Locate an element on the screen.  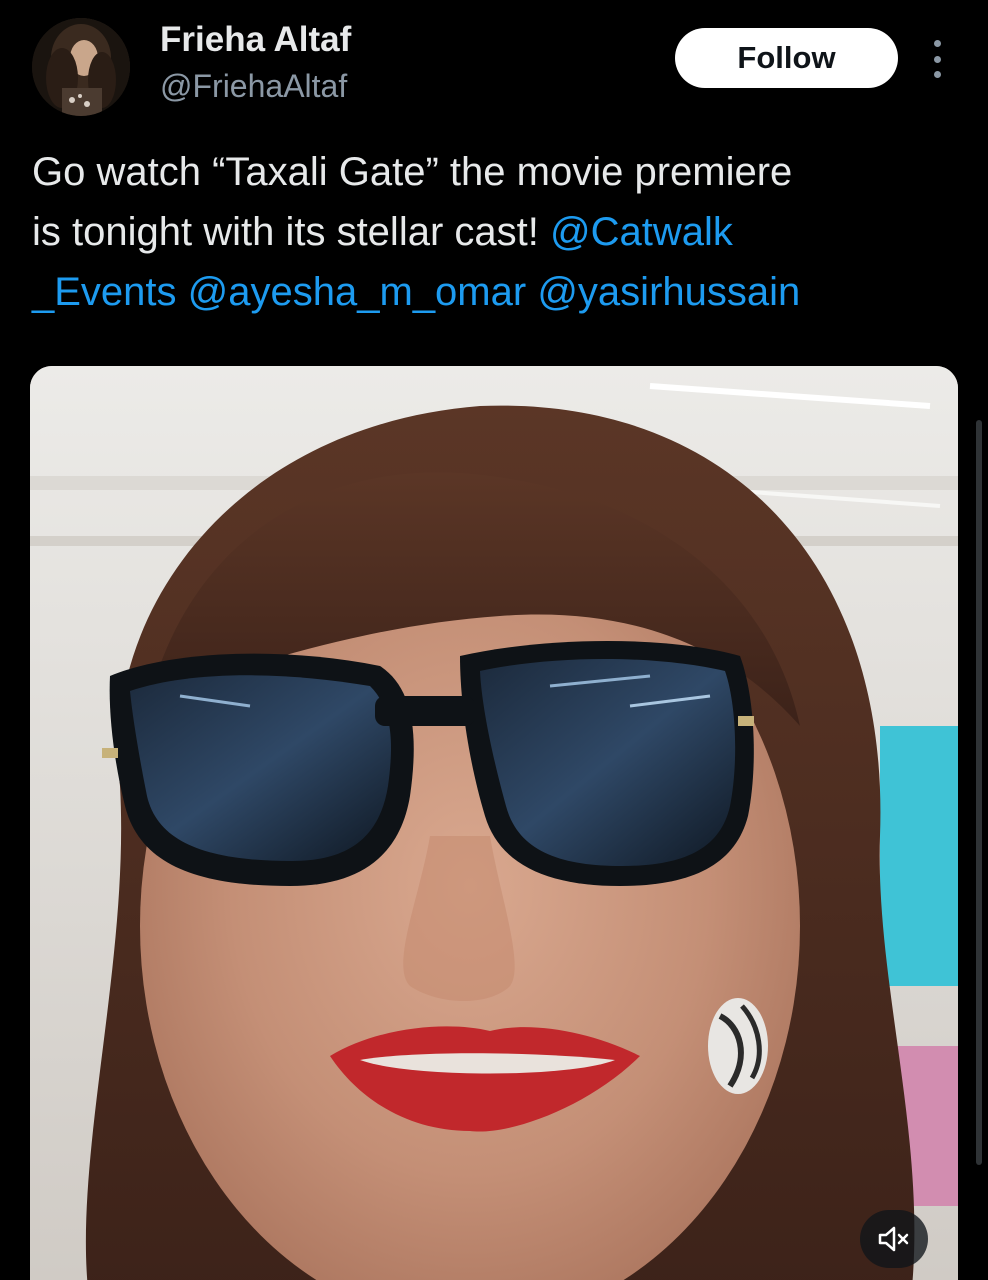
author-avatar is located at coordinates (81, 67).